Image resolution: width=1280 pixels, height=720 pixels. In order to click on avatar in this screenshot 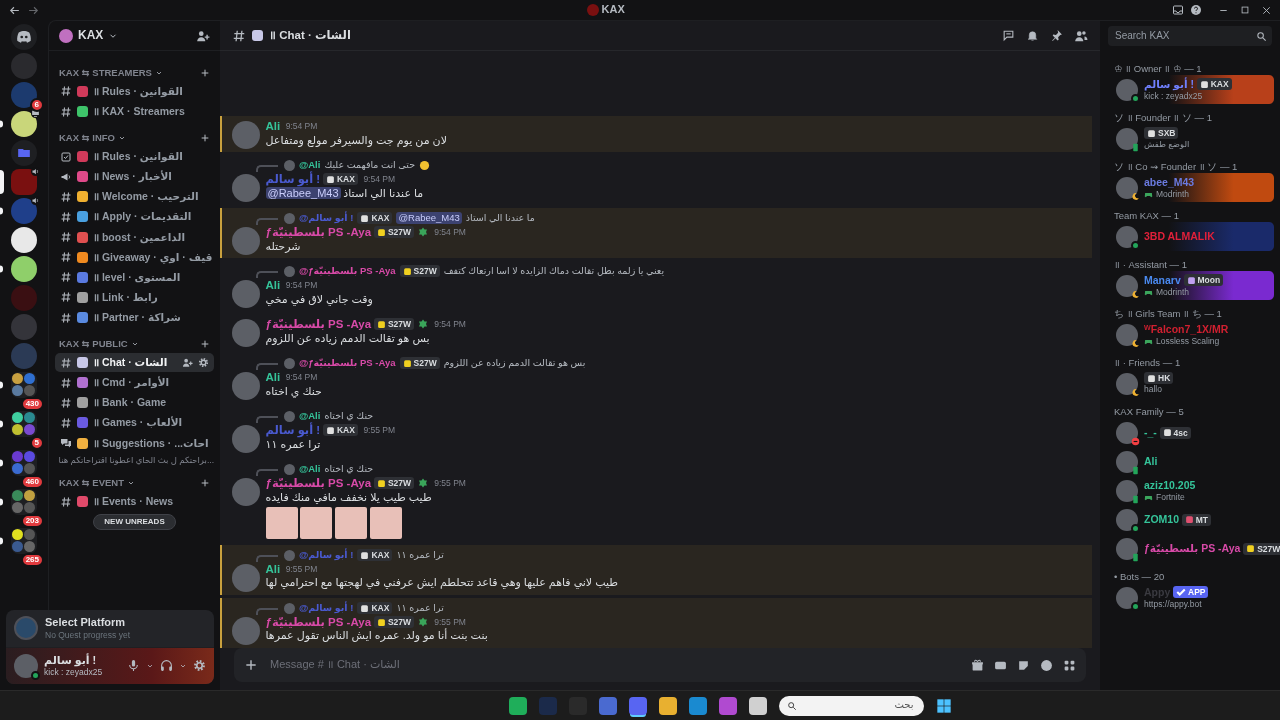, I will do `click(289, 608)`.